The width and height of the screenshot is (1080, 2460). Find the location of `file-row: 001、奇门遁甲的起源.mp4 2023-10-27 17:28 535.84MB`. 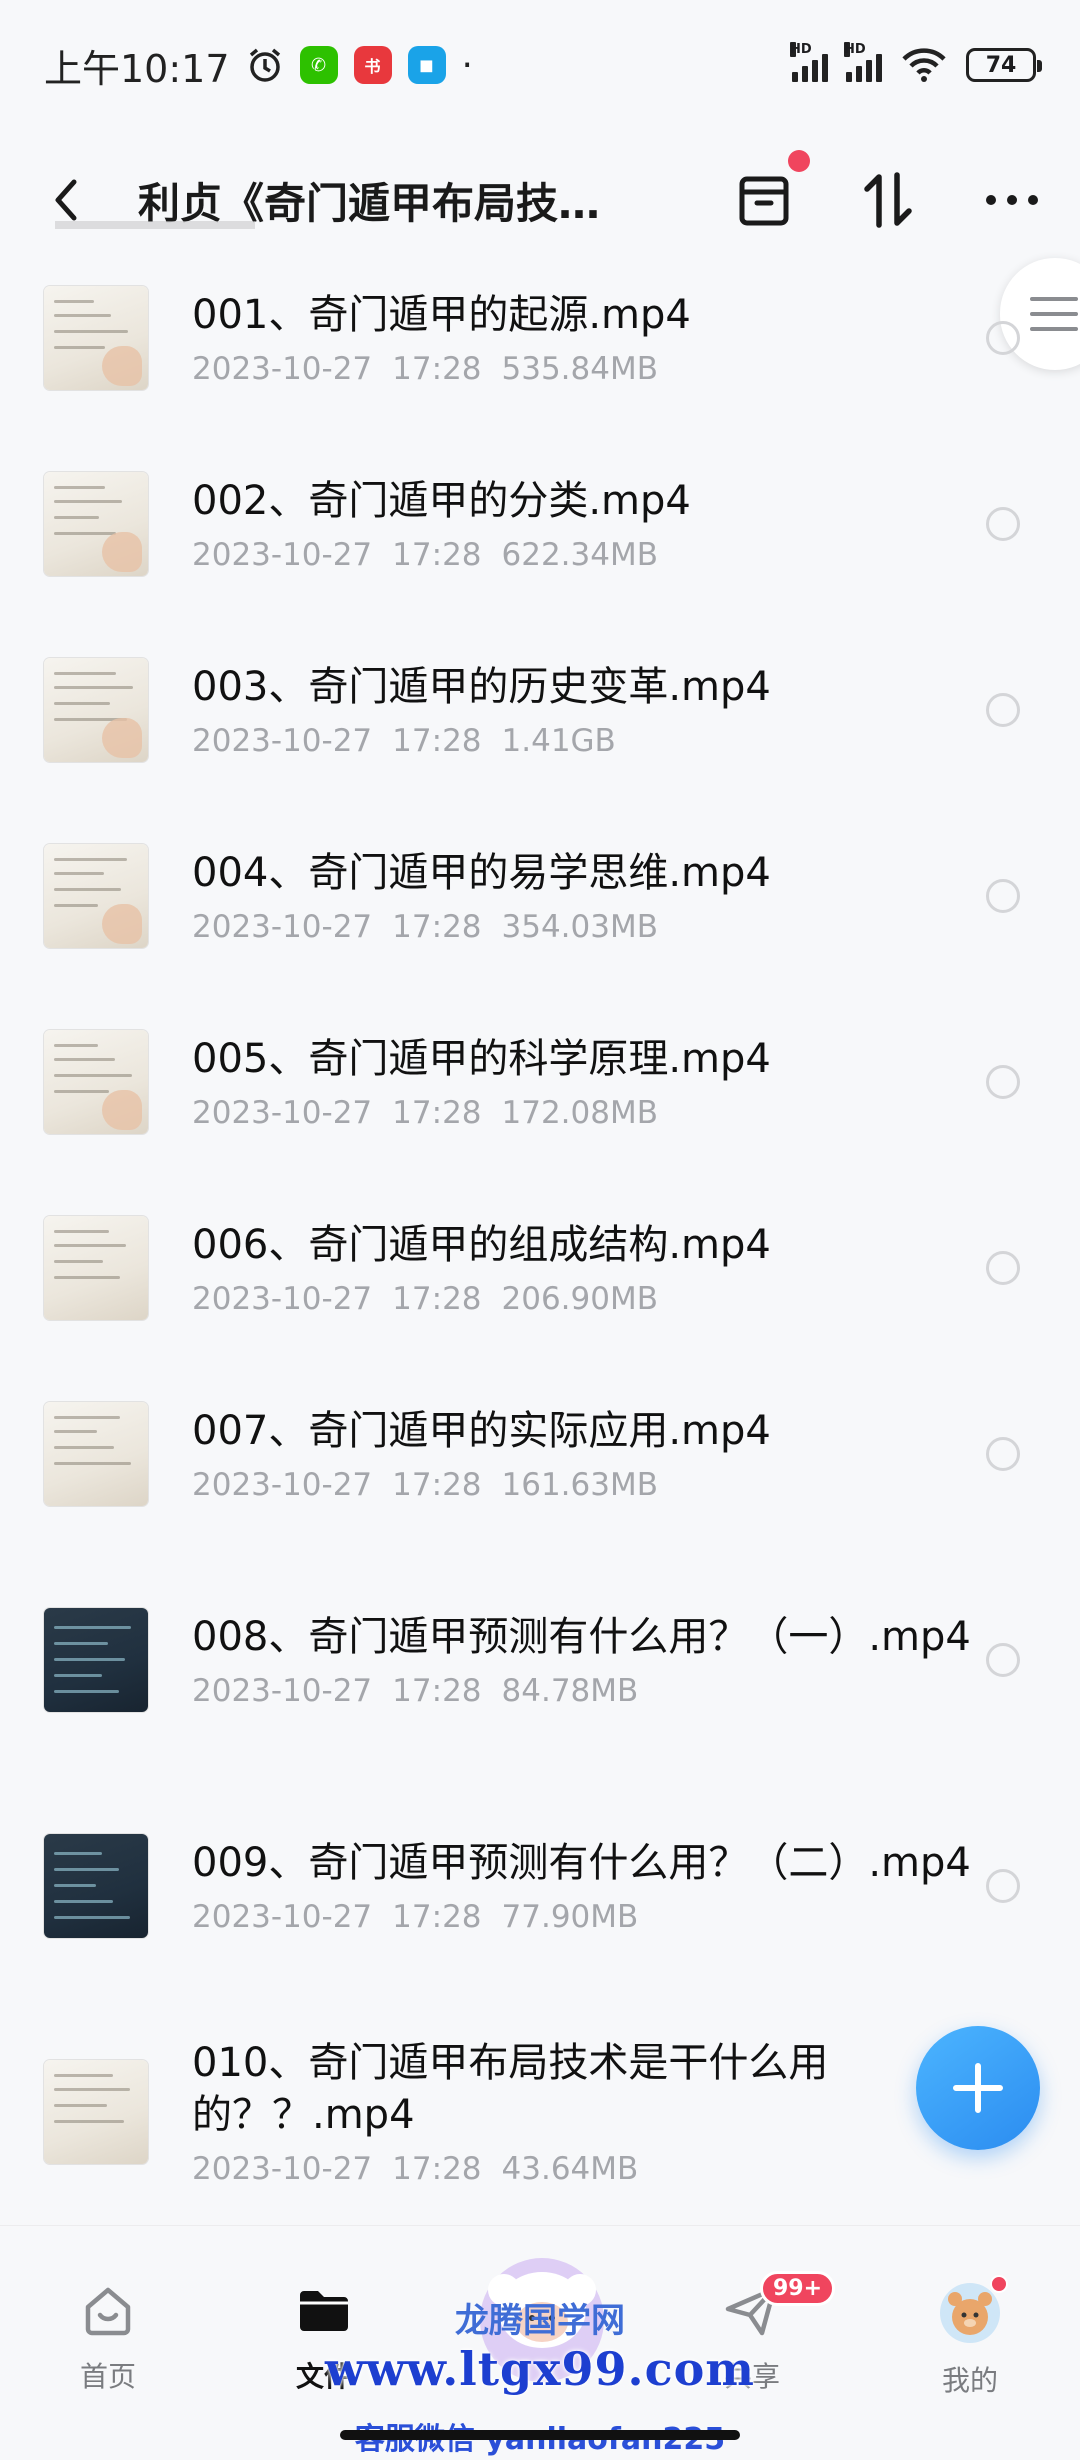

file-row: 001、奇门遁甲的起源.mp4 2023-10-27 17:28 535.84MB is located at coordinates (540, 338).